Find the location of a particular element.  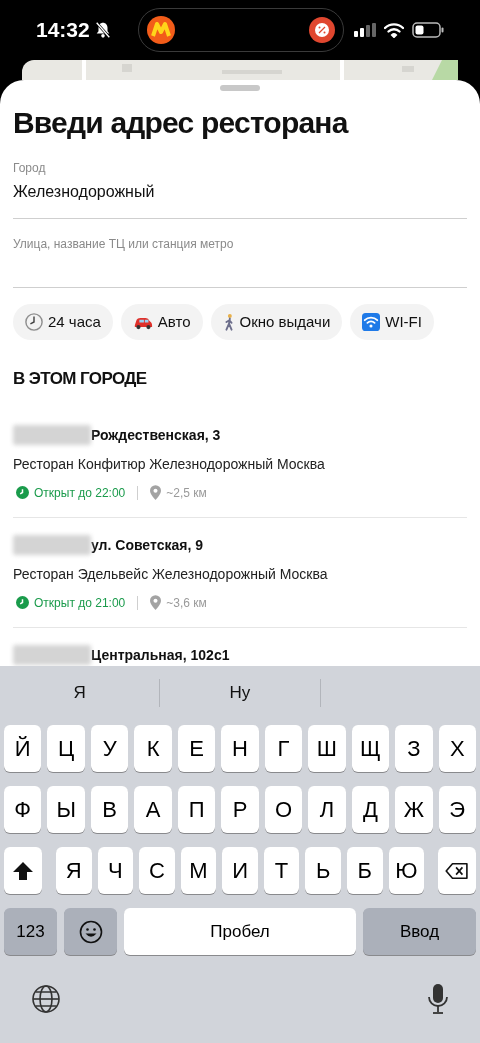

keyboard-key: Э is located at coordinates (457, 809).